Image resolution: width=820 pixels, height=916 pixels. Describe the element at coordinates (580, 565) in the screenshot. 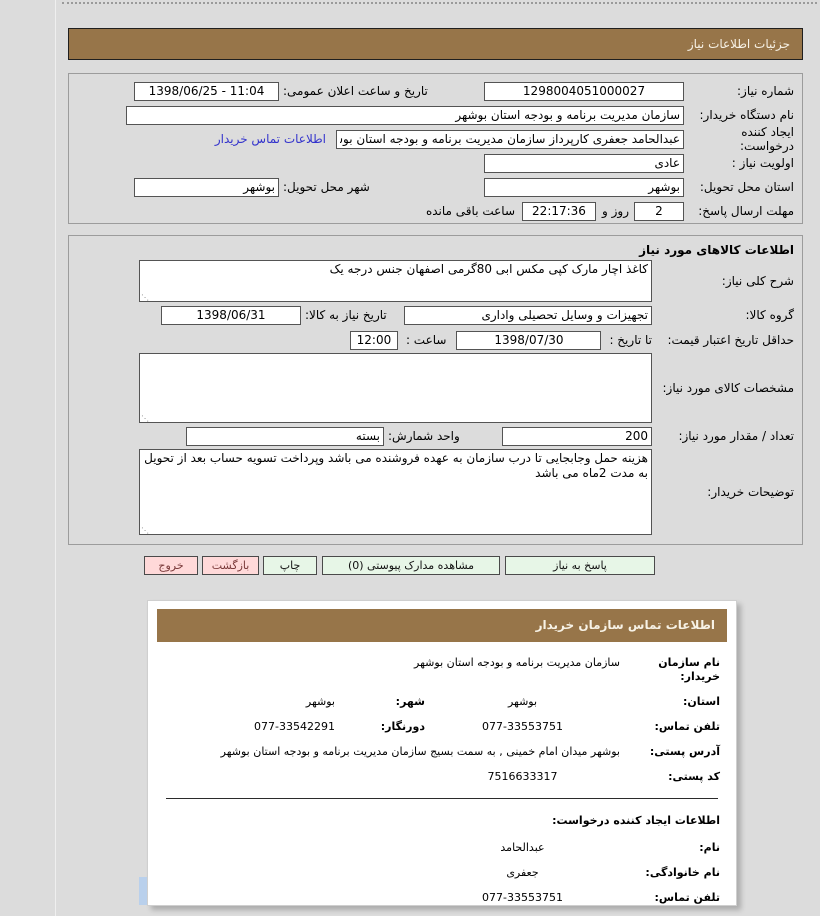

I see `respond-to-need-button: پاسخ به نیاز` at that location.